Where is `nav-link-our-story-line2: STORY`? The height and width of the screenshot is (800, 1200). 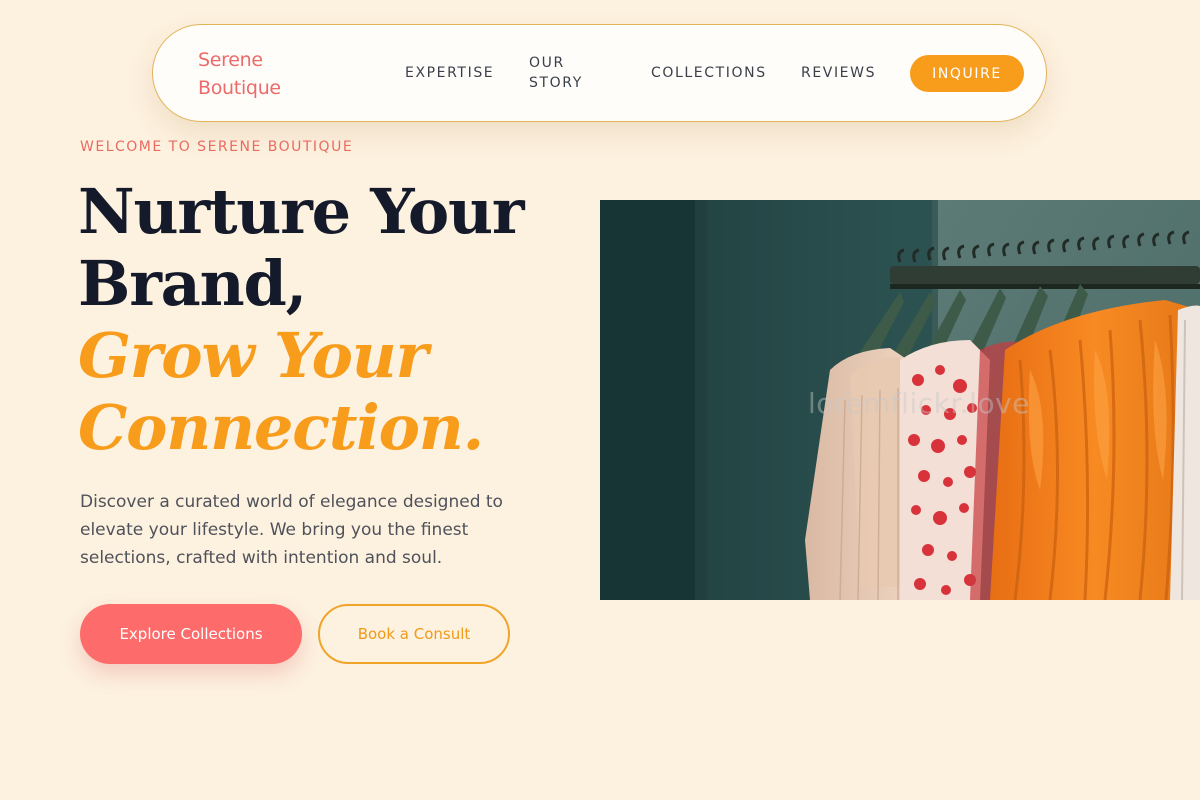 nav-link-our-story-line2: STORY is located at coordinates (556, 83).